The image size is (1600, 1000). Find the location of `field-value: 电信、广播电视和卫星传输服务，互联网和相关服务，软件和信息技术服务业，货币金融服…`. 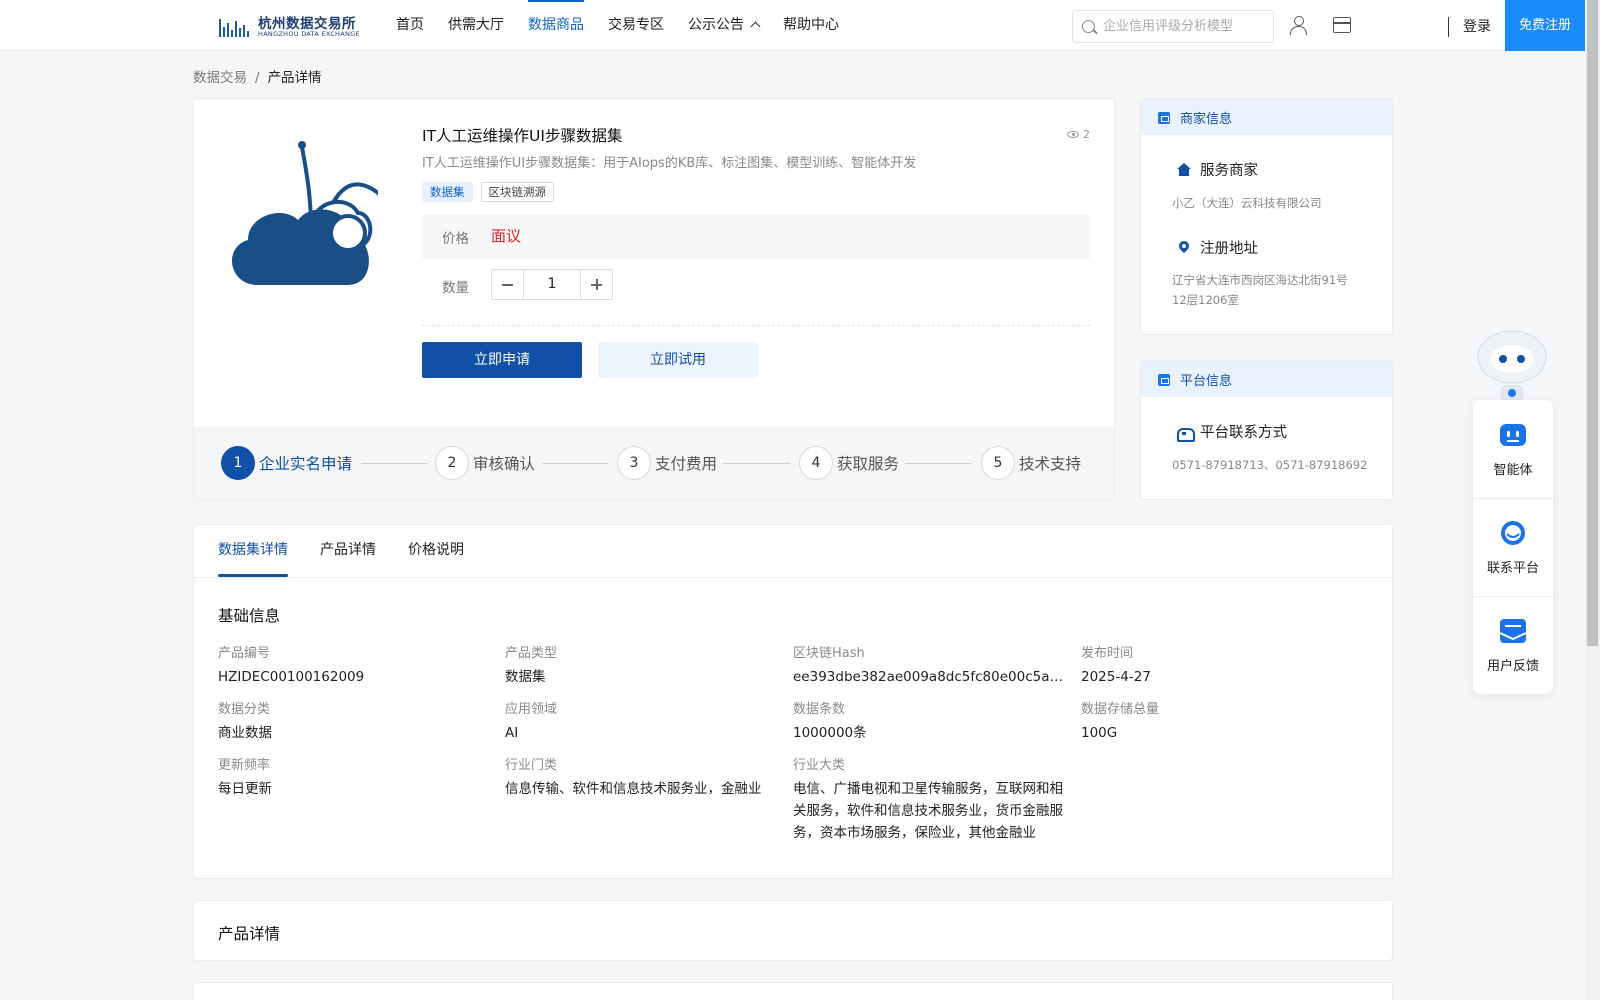

field-value: 电信、广播电视和卫星传输服务，互联网和相关服务，软件和信息技术服务业，货币金融服… is located at coordinates (928, 811).